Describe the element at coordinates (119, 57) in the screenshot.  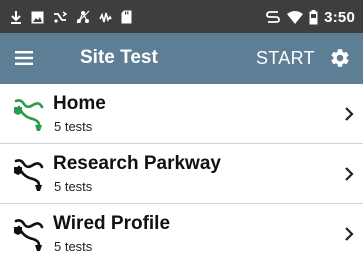
I see `page-title: Site Test` at that location.